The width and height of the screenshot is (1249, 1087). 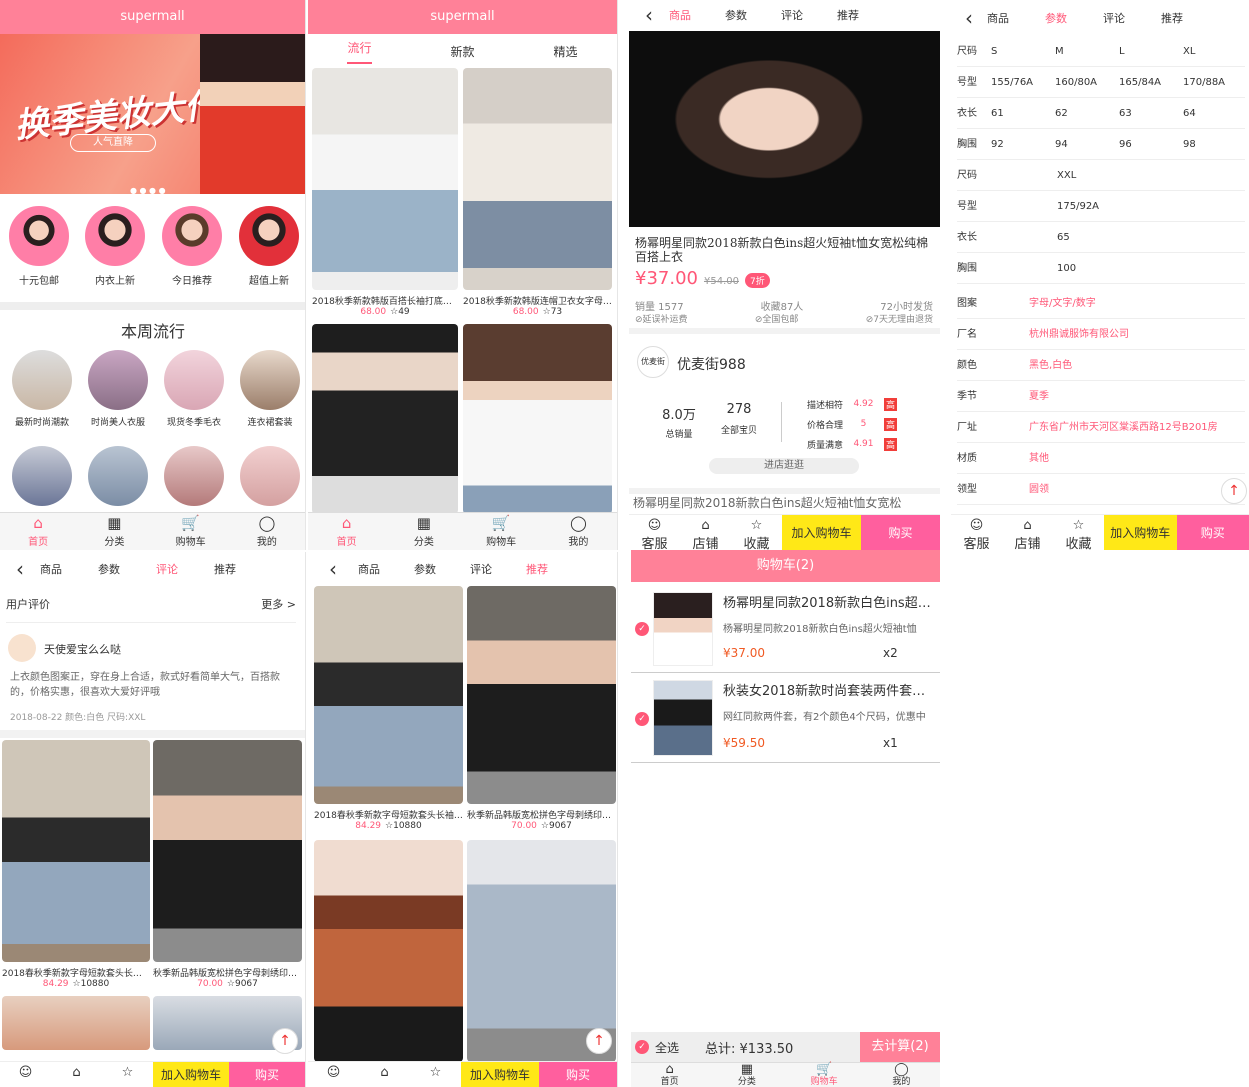 What do you see at coordinates (269, 246) in the screenshot?
I see `recommend-item: 超值上新` at bounding box center [269, 246].